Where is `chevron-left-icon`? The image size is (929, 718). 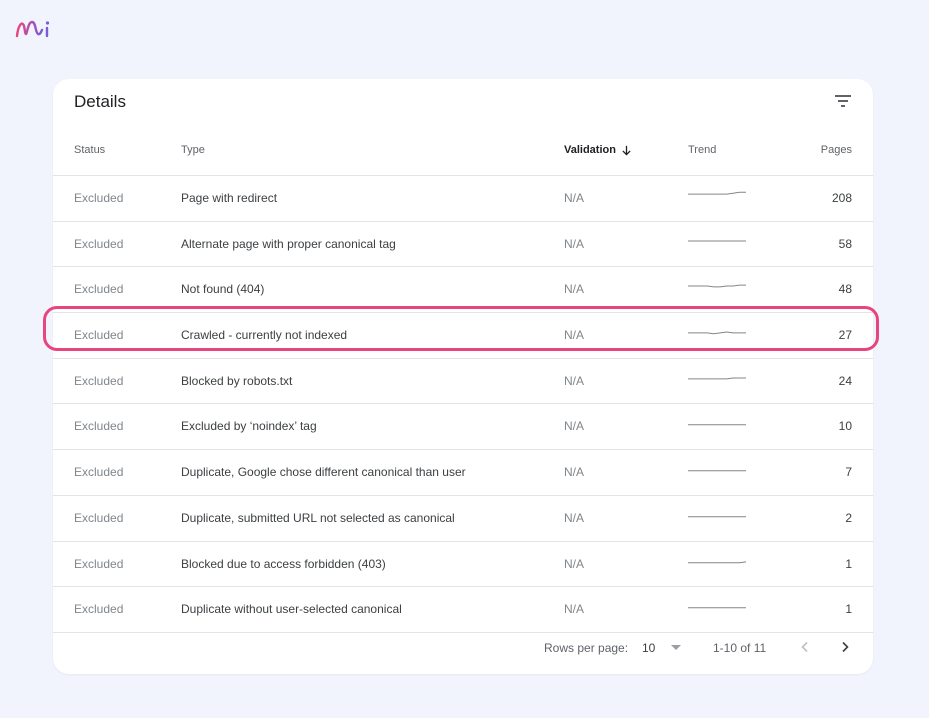
chevron-left-icon is located at coordinates (804, 647).